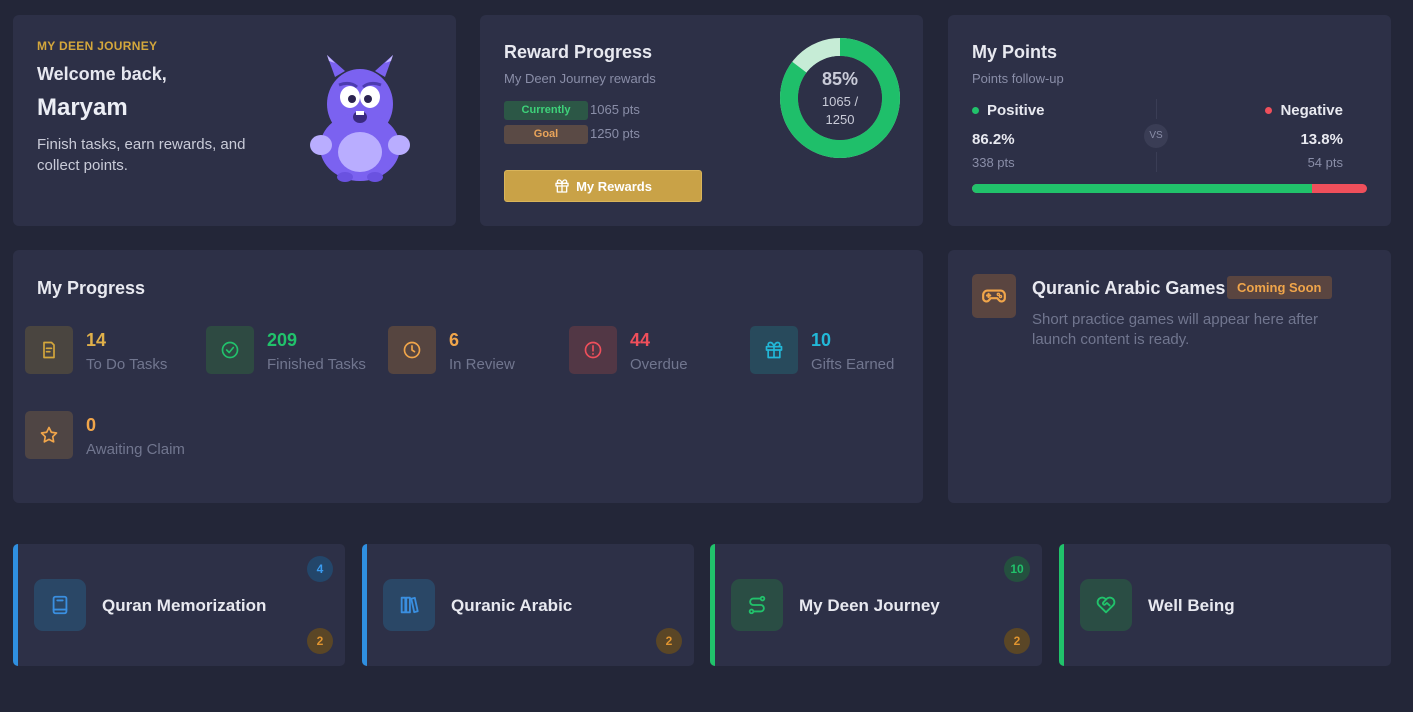 The image size is (1413, 712). I want to click on gamepad-icon, so click(994, 296).